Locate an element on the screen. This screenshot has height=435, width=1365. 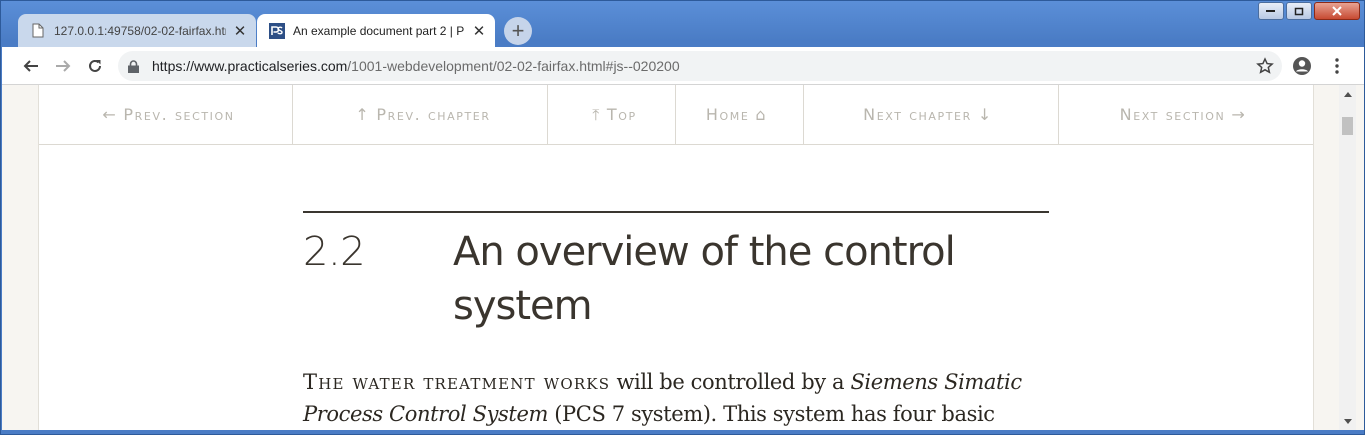
restore-button is located at coordinates (1299, 11).